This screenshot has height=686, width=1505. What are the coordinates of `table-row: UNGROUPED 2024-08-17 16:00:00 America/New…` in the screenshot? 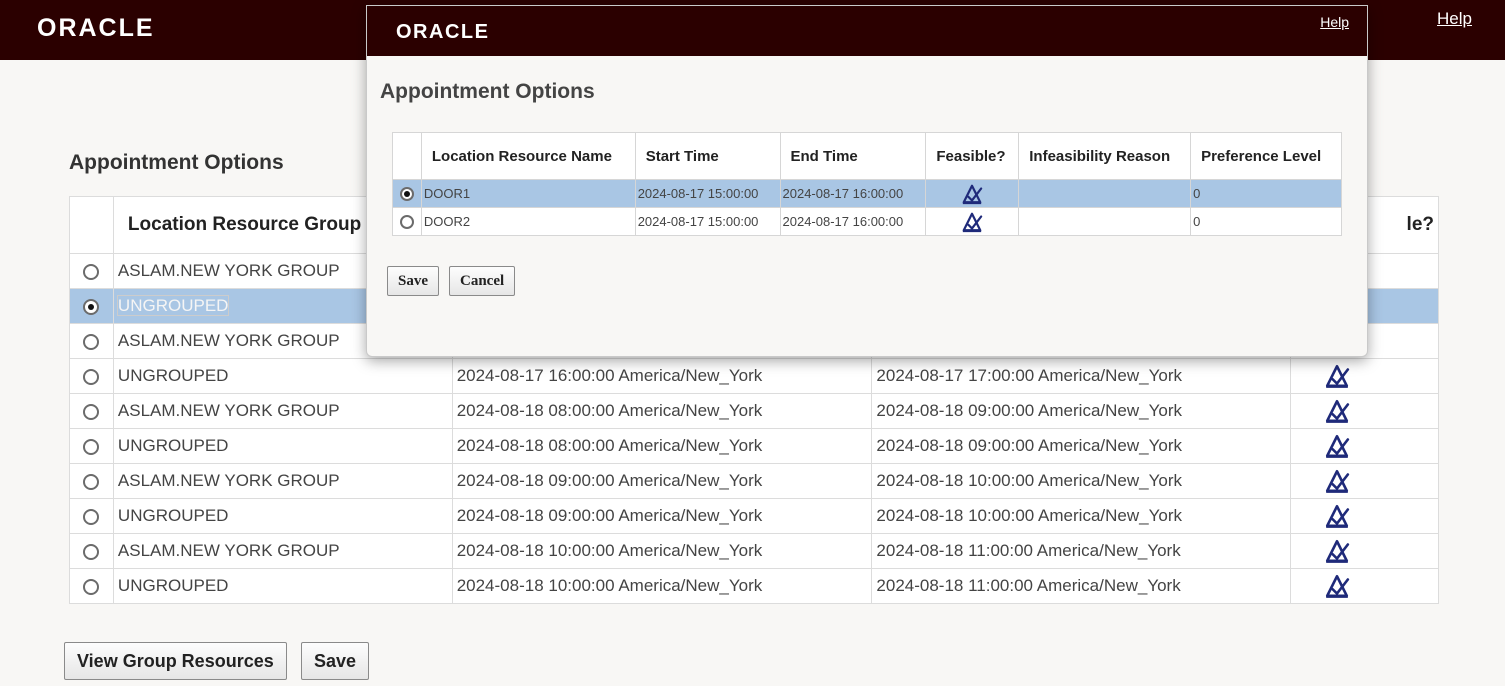 It's located at (754, 376).